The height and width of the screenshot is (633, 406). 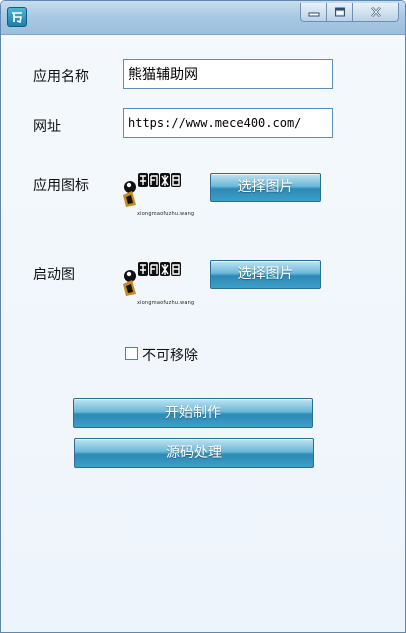 What do you see at coordinates (54, 275) in the screenshot?
I see `splash-label: 启动图` at bounding box center [54, 275].